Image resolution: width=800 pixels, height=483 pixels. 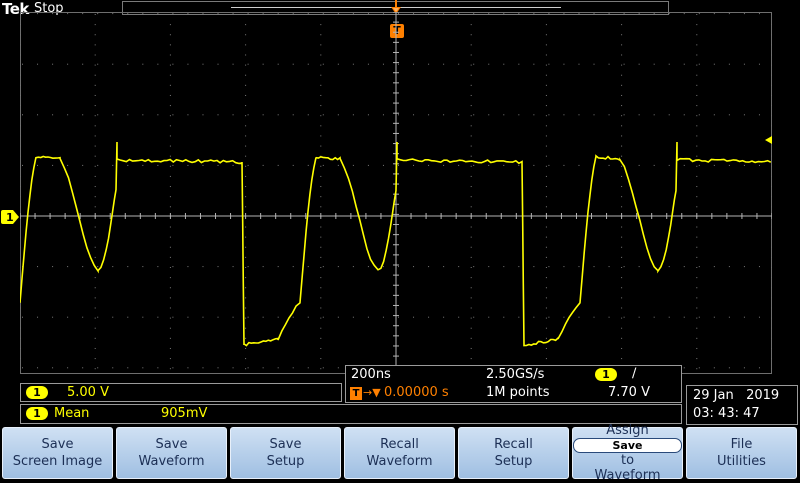 What do you see at coordinates (518, 392) in the screenshot?
I see `record-length: 1M points` at bounding box center [518, 392].